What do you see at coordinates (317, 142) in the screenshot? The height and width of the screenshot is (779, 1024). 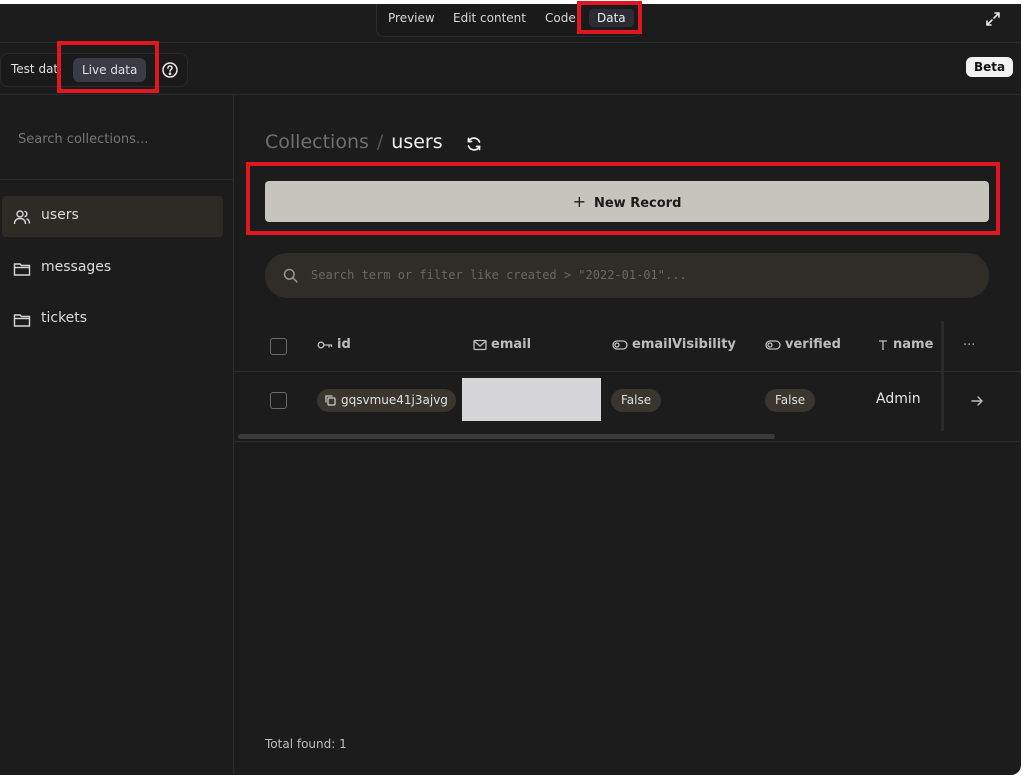 I see `breadcrumb-collections: Collections` at bounding box center [317, 142].